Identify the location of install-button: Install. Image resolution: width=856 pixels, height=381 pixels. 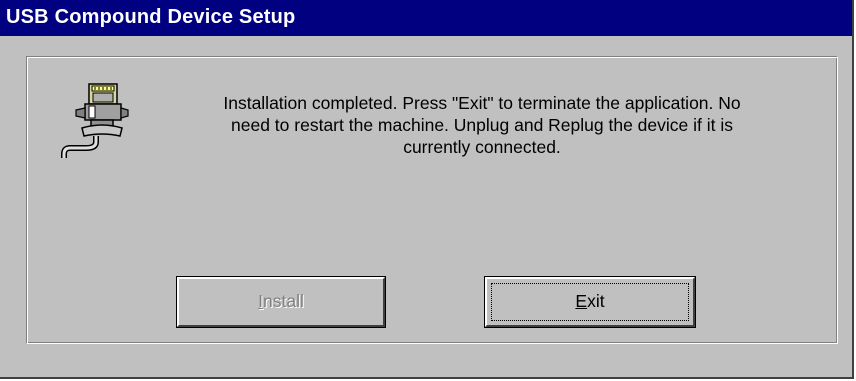
(281, 302).